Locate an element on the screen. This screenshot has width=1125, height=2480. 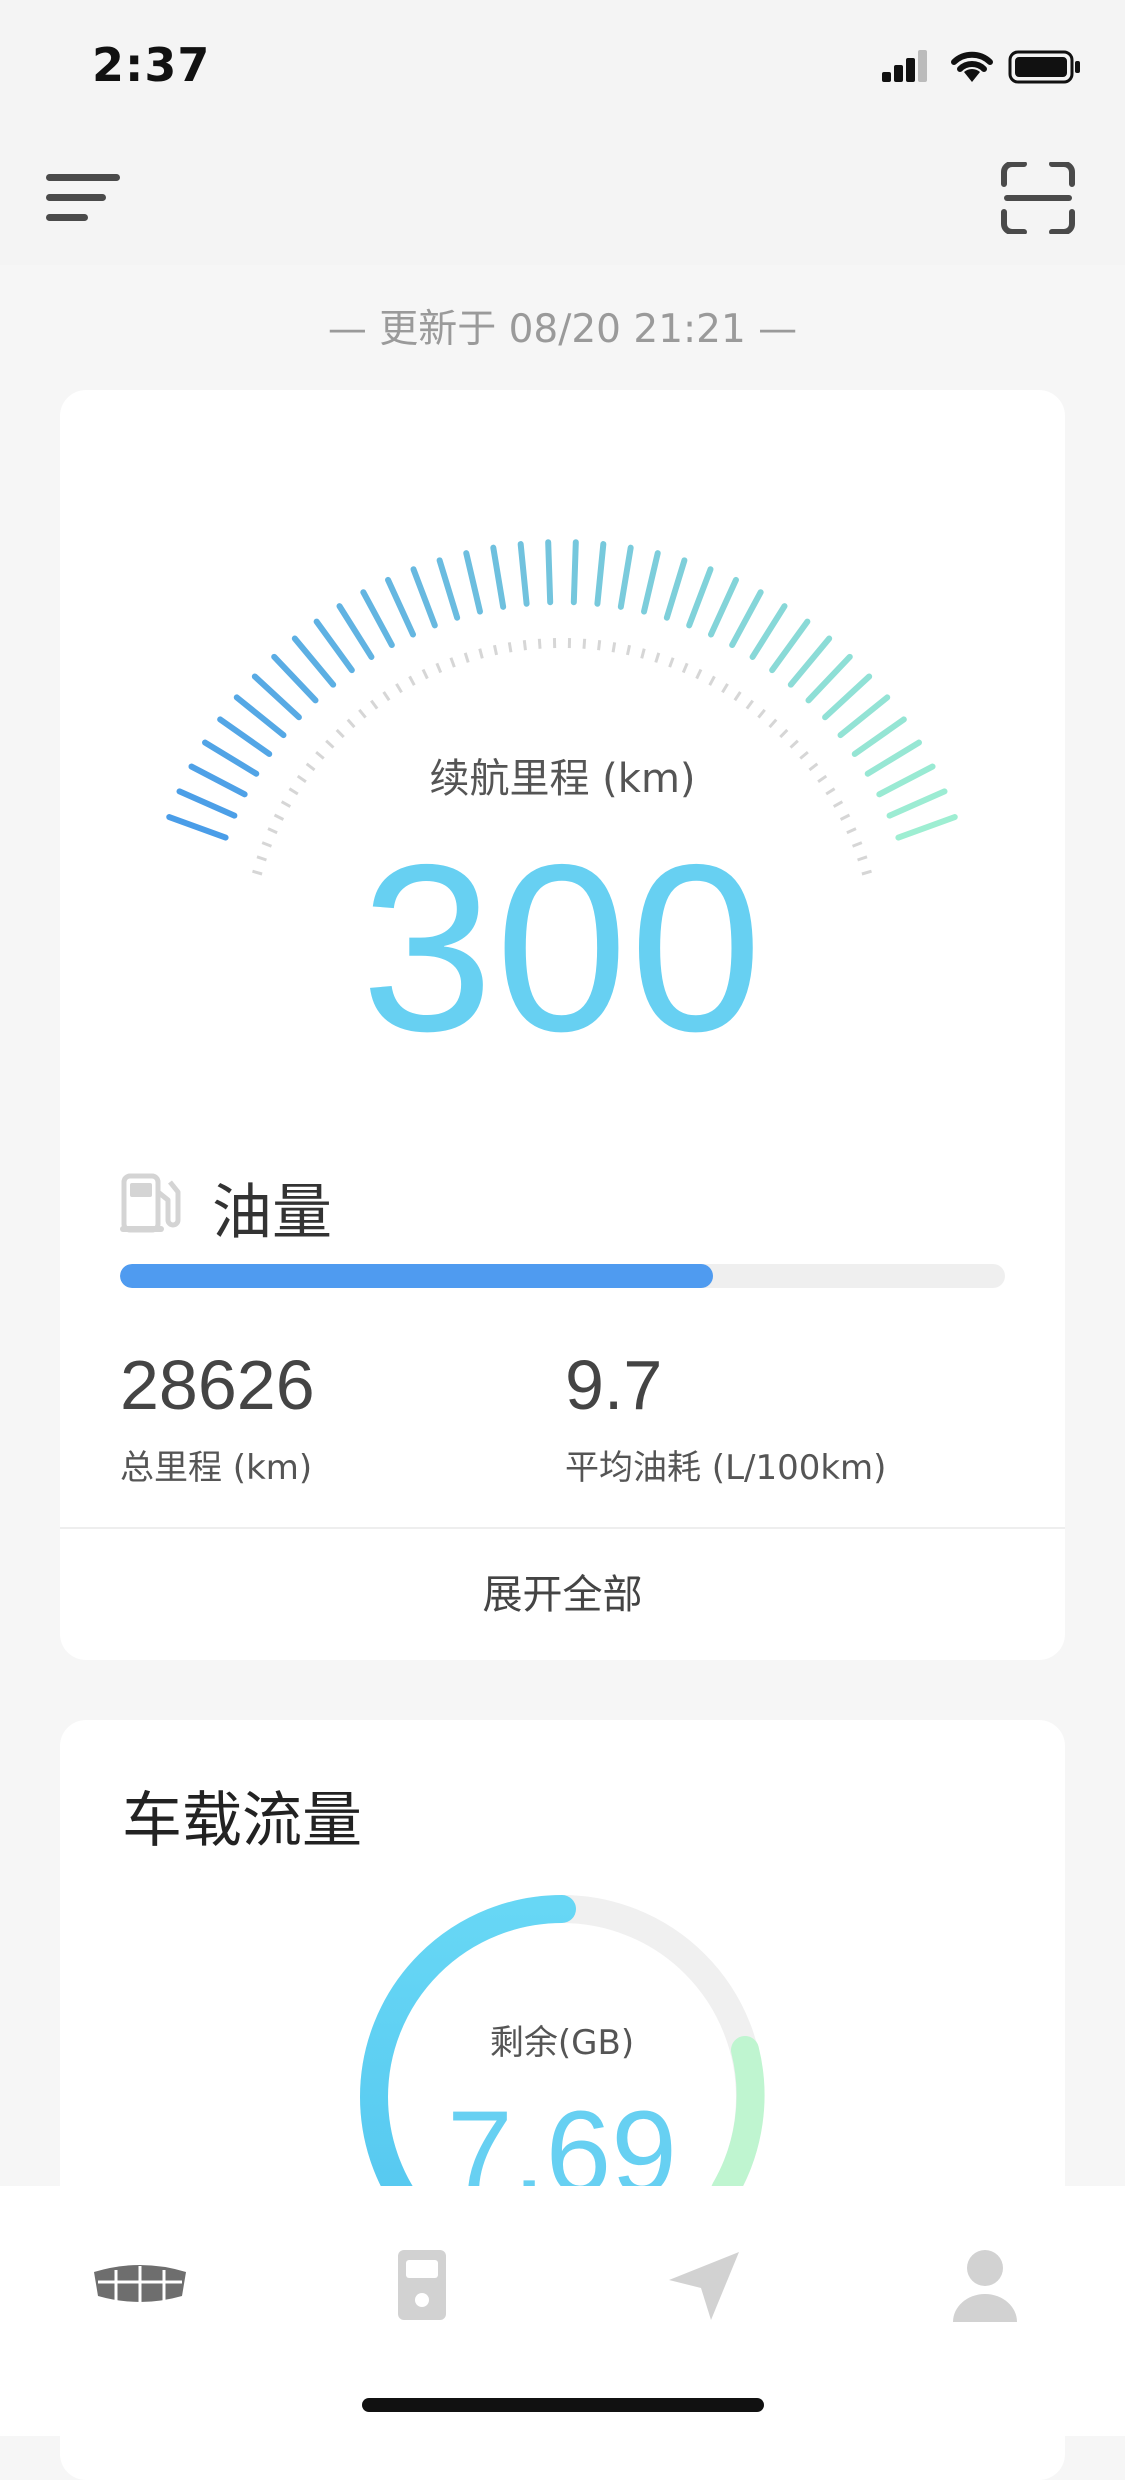
range-label: 续航里程 (km) is located at coordinates (562, 775).